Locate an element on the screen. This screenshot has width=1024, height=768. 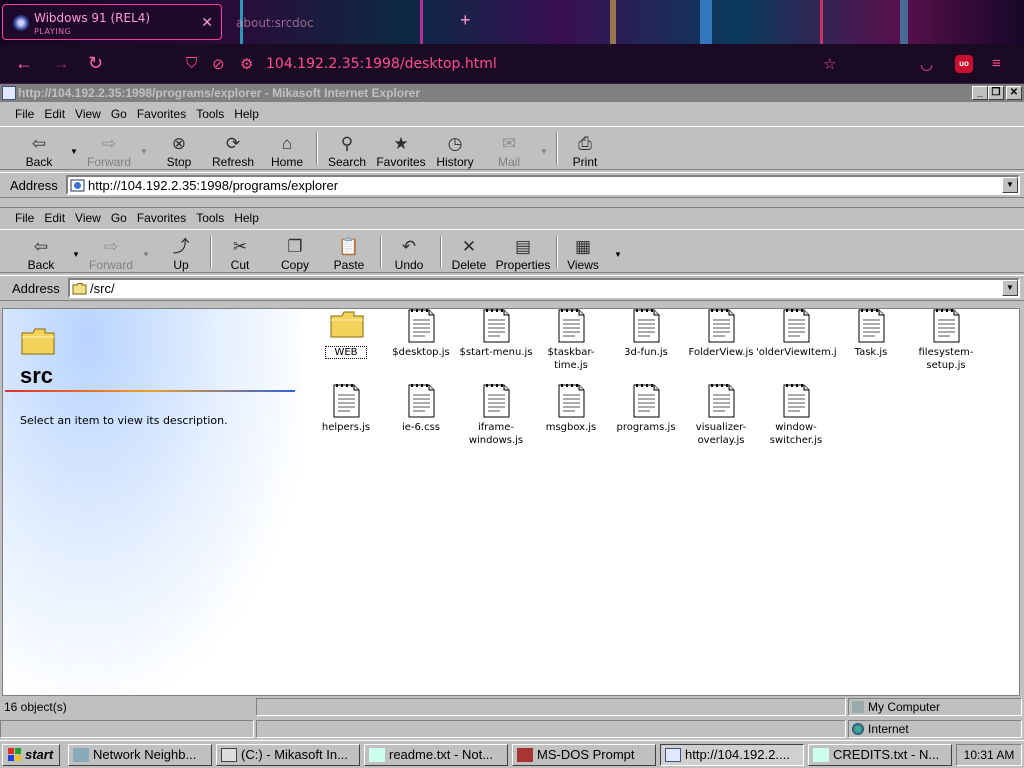
tab-close-icon: ✕ is located at coordinates (207, 22).